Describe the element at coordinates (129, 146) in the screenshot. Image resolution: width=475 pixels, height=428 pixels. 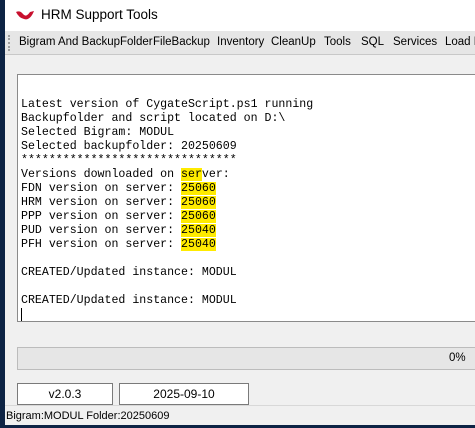
I see `log-line: Selected backupfolder: 20250609` at that location.